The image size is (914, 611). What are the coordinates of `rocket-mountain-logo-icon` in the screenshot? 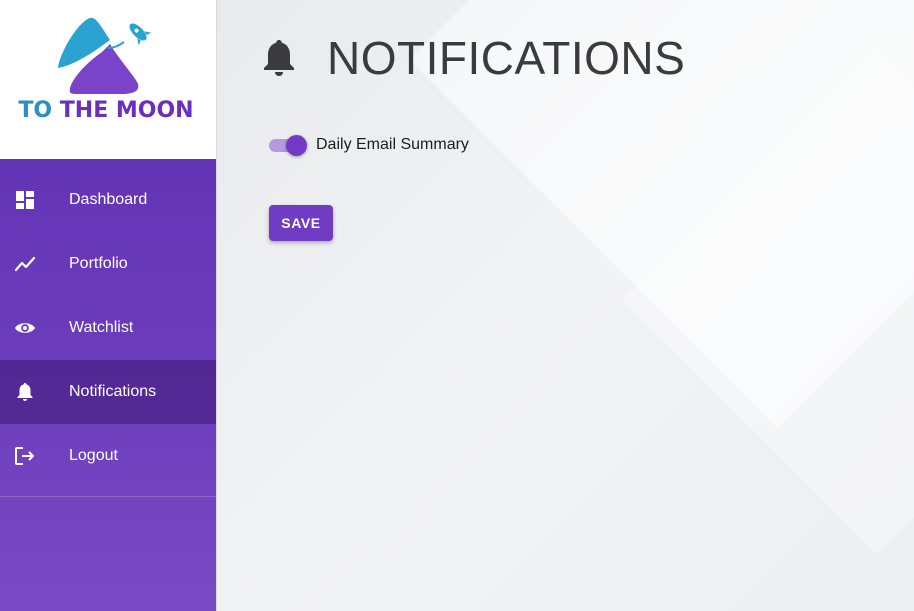 It's located at (105, 55).